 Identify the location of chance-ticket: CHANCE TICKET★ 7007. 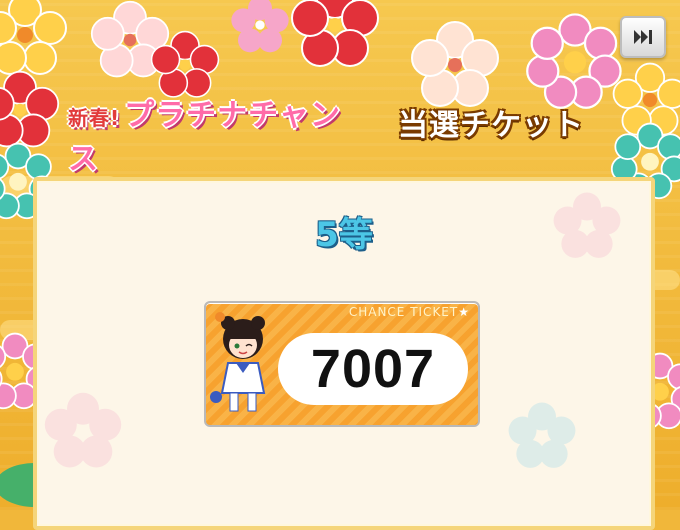
(342, 364).